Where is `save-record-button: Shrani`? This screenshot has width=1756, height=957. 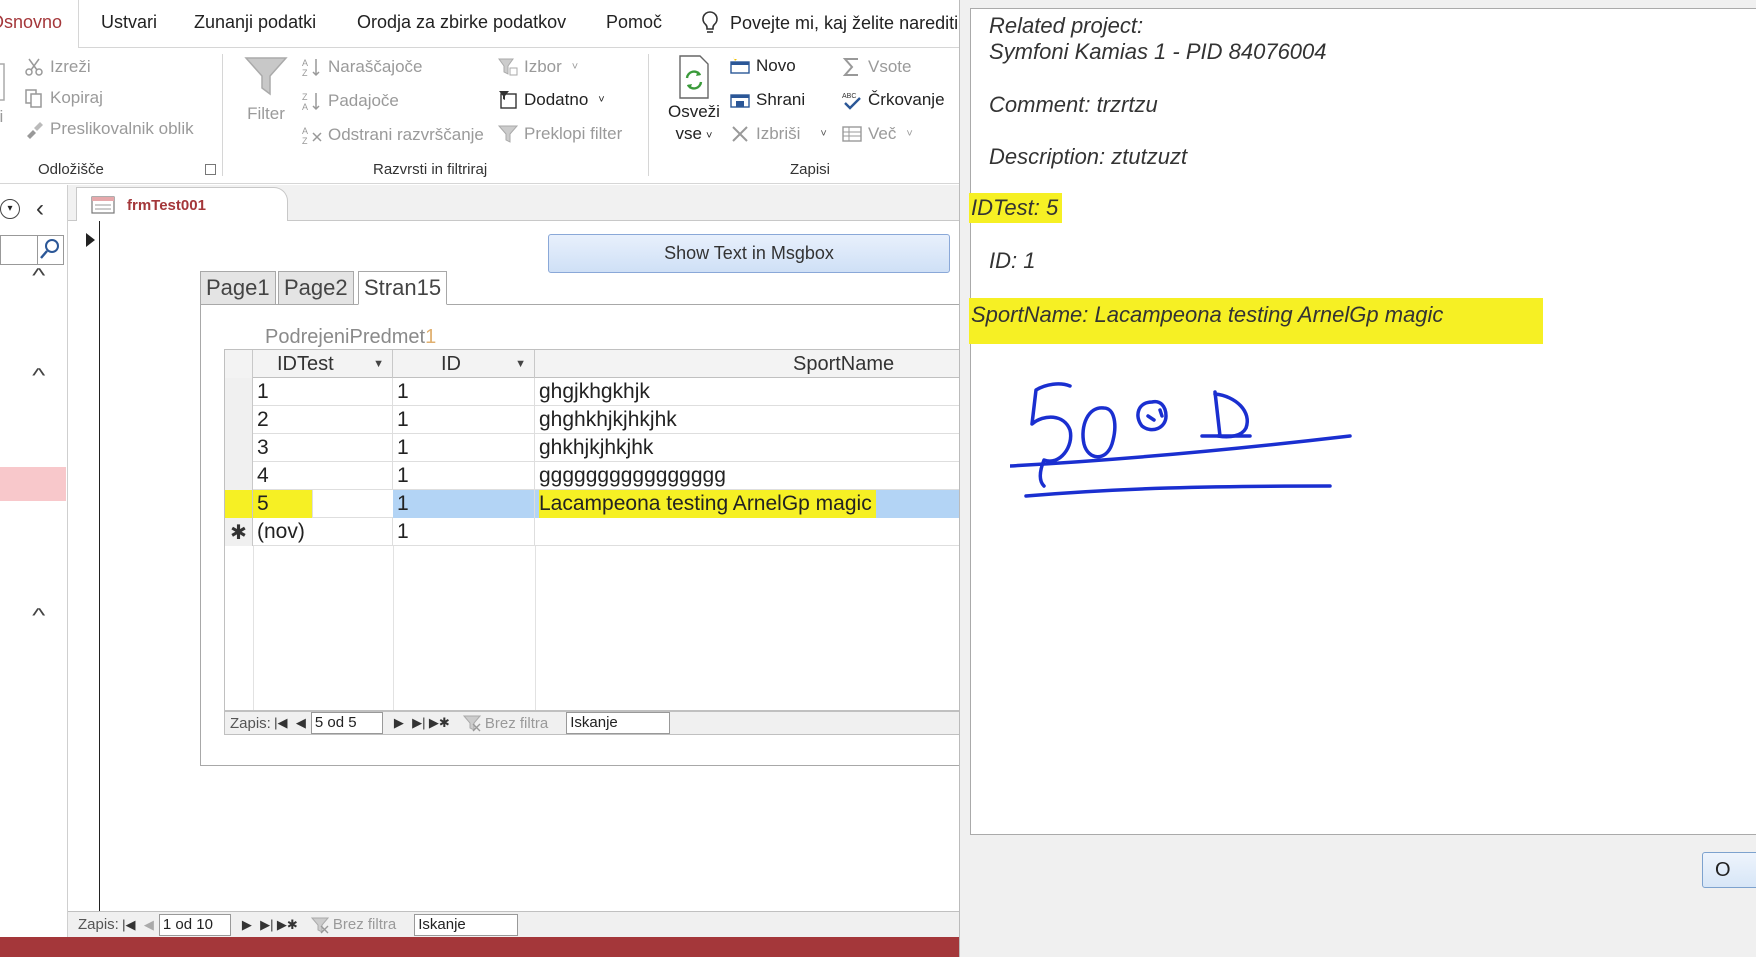 save-record-button: Shrani is located at coordinates (767, 100).